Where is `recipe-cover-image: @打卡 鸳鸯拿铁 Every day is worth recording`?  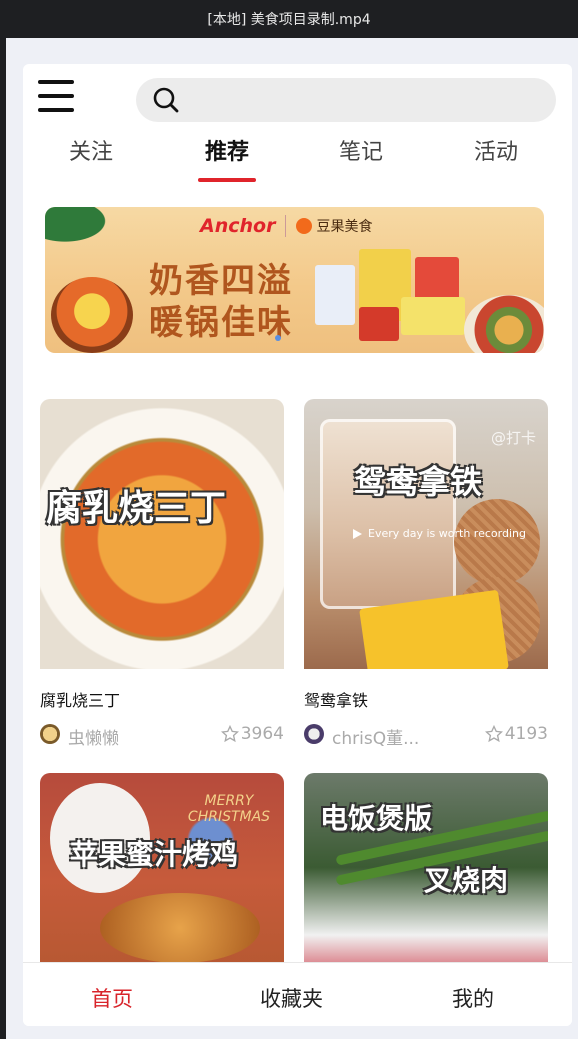 recipe-cover-image: @打卡 鸳鸯拿铁 Every day is worth recording is located at coordinates (426, 534).